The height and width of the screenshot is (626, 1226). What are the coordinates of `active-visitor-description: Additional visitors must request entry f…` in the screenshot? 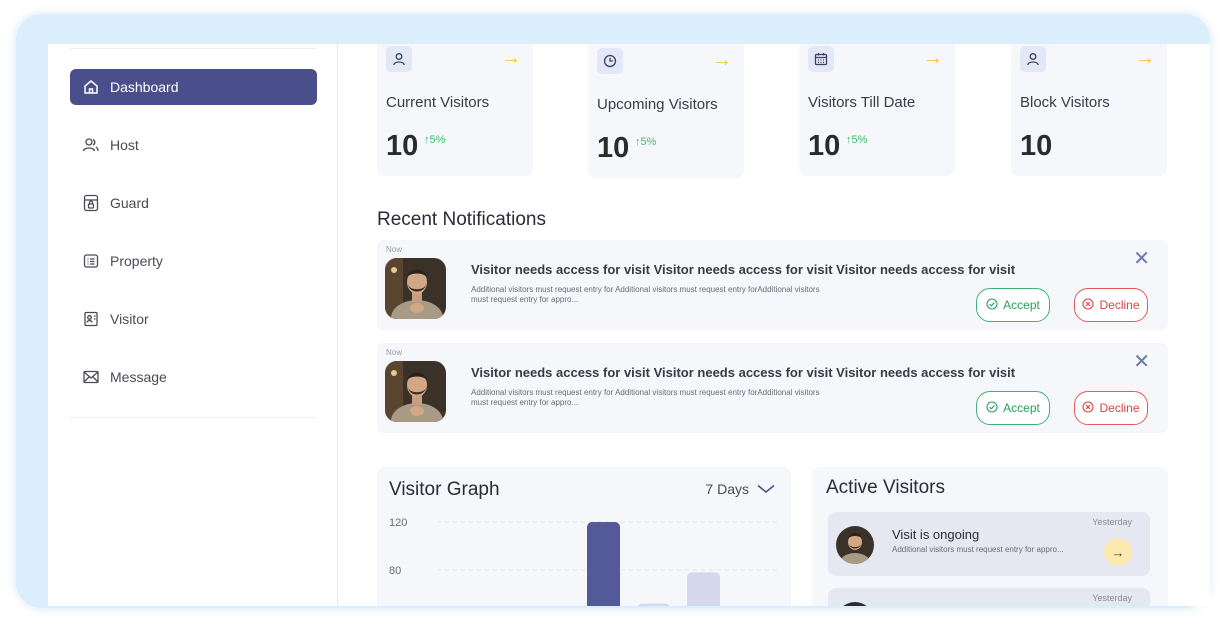 It's located at (978, 549).